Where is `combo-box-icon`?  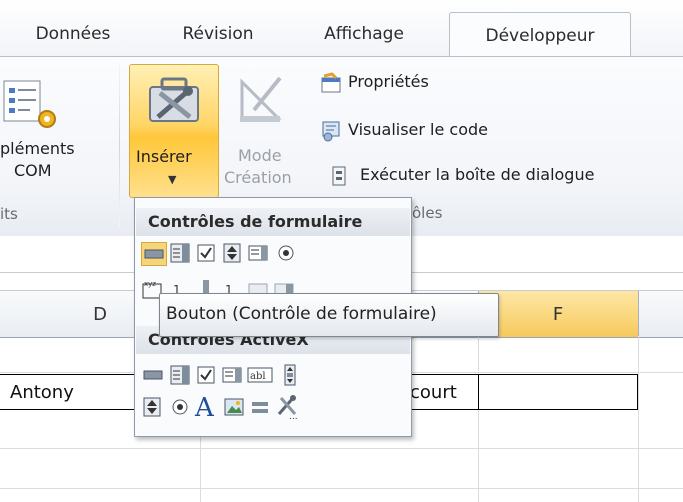 combo-box-icon is located at coordinates (180, 253).